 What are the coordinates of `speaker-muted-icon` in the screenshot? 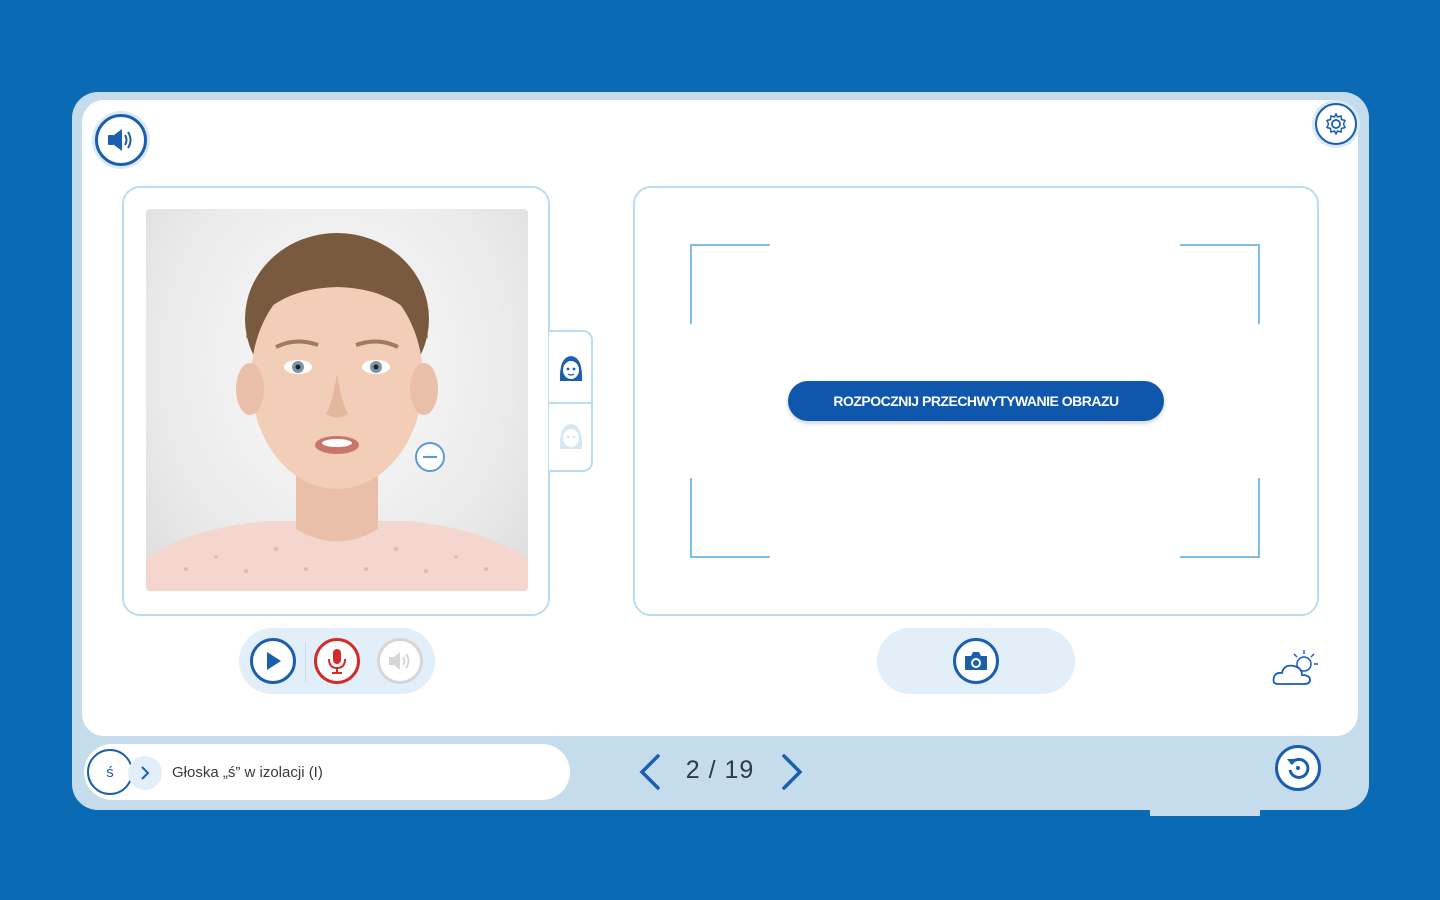 It's located at (399, 661).